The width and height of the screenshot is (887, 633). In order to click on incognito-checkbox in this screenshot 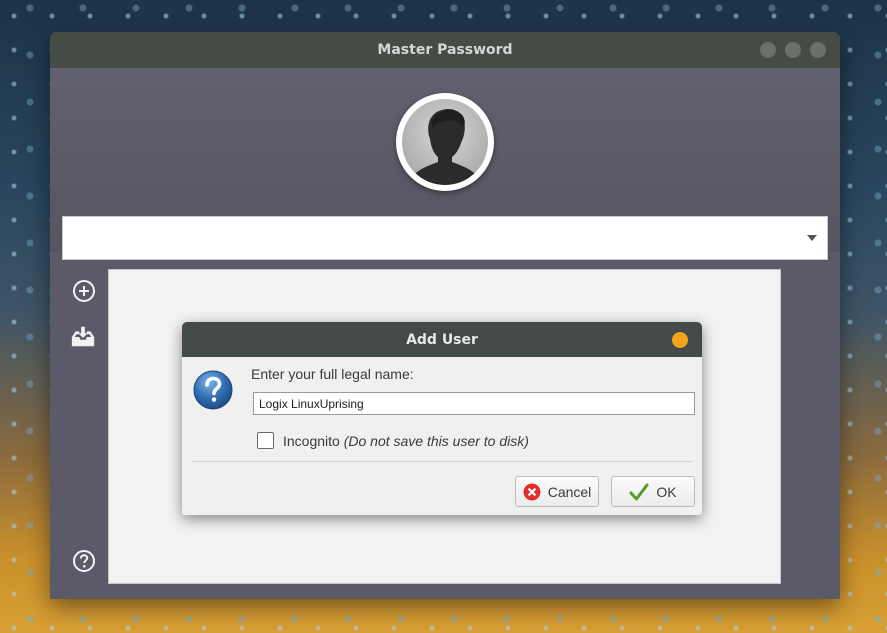, I will do `click(265, 440)`.